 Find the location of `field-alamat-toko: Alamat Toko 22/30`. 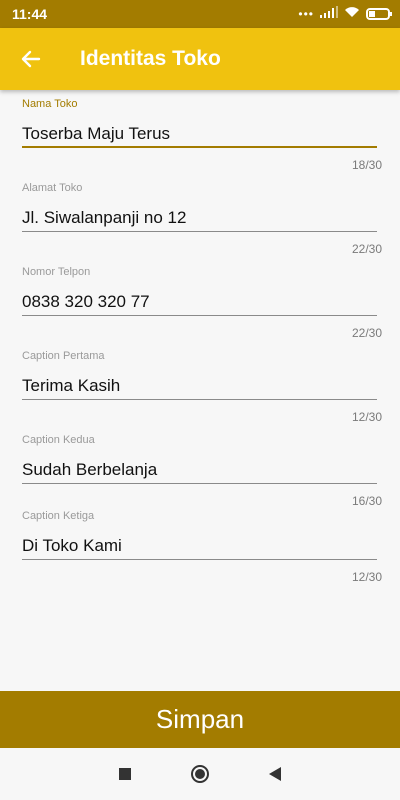

field-alamat-toko: Alamat Toko 22/30 is located at coordinates (200, 216).